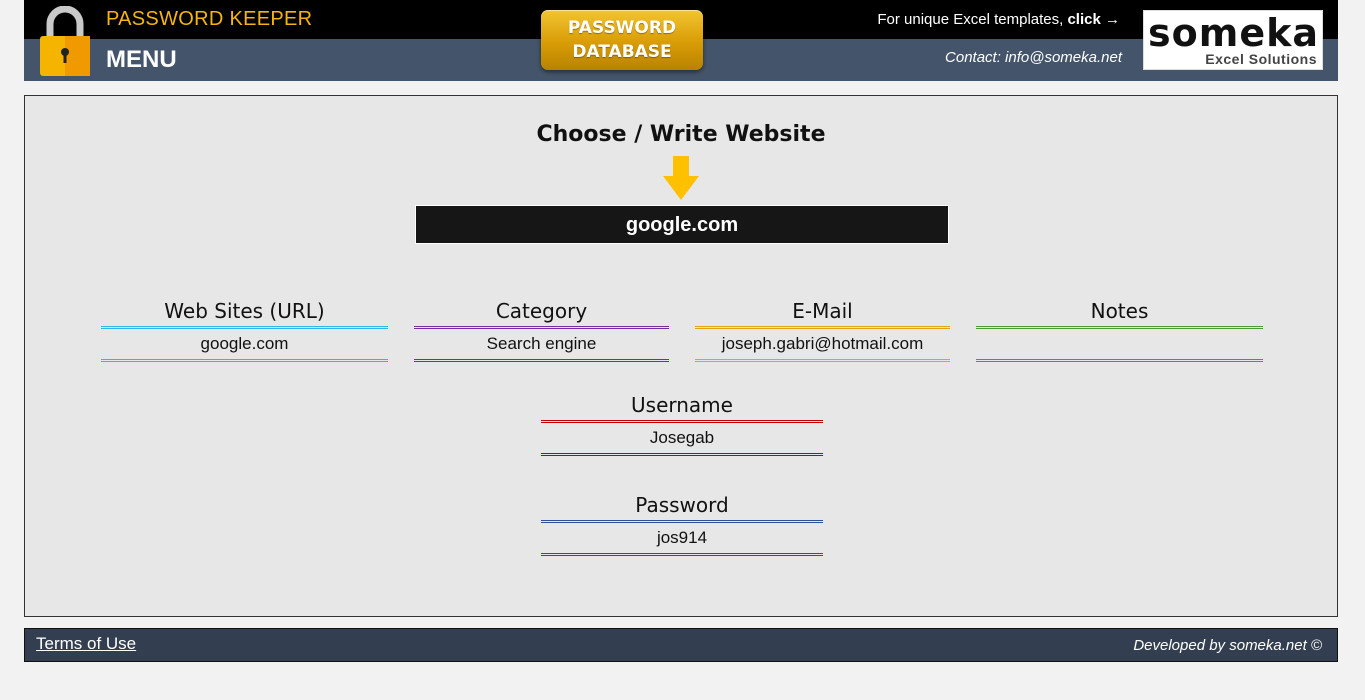 Image resolution: width=1365 pixels, height=700 pixels. I want to click on promo-link: For unique Excel templates, click →, so click(998, 19).